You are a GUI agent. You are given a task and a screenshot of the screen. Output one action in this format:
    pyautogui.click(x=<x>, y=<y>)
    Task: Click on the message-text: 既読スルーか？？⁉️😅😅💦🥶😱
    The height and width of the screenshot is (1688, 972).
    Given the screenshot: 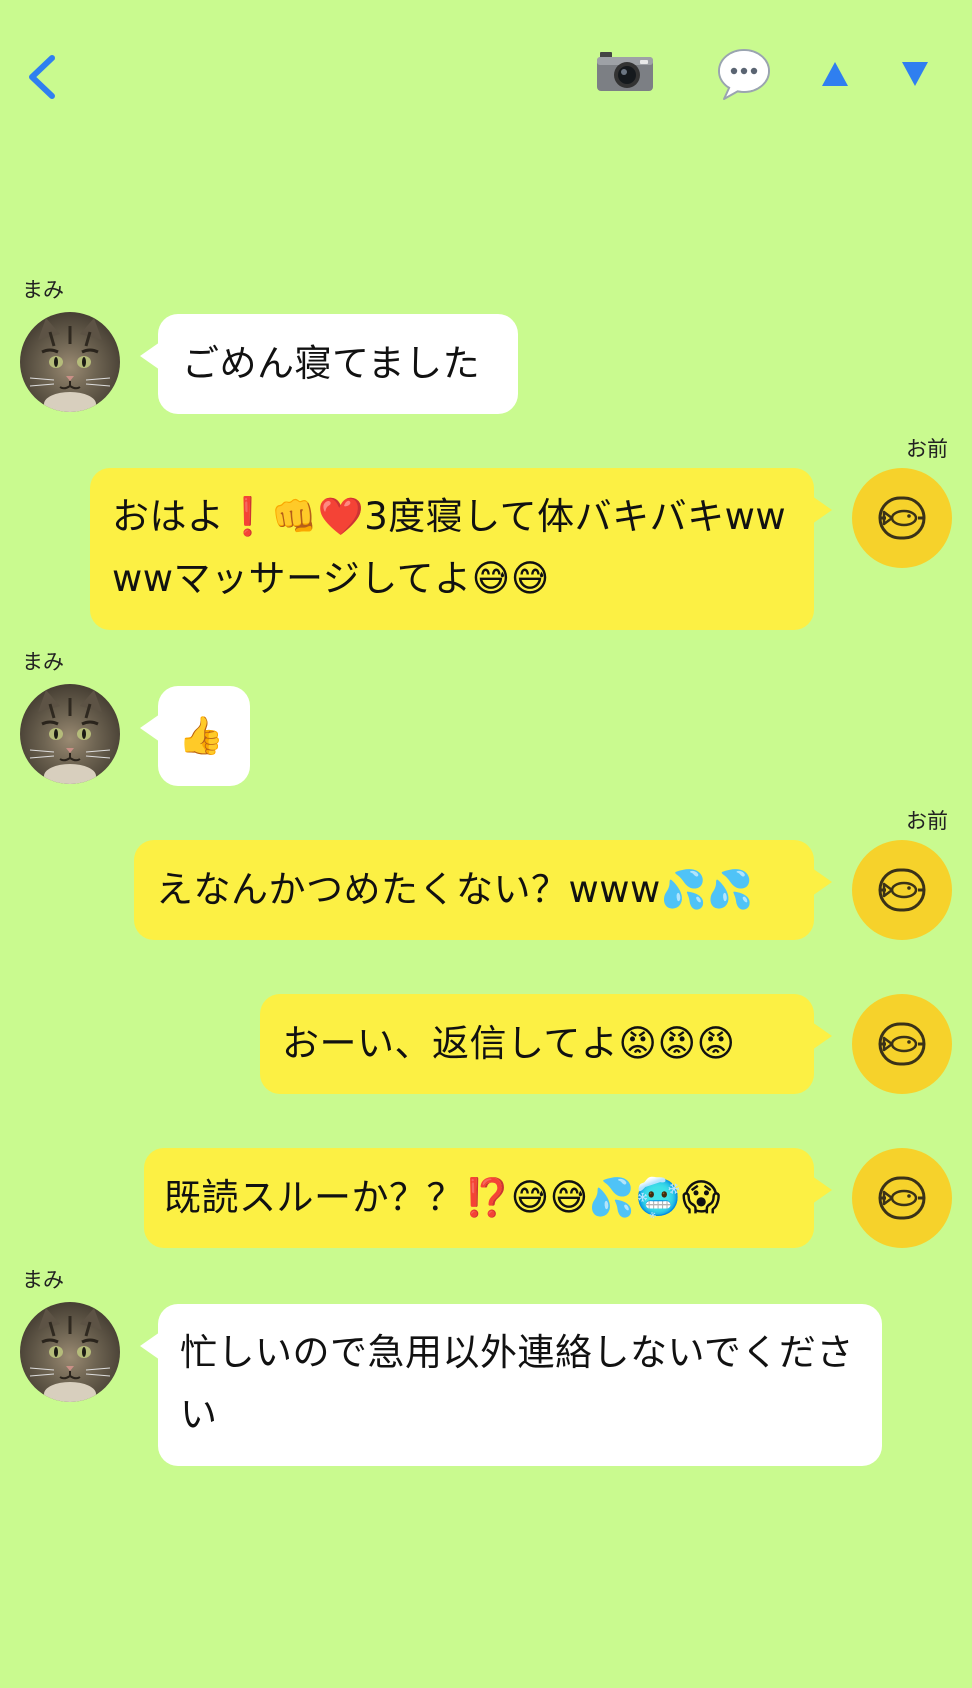 What is the action you would take?
    pyautogui.click(x=442, y=1197)
    